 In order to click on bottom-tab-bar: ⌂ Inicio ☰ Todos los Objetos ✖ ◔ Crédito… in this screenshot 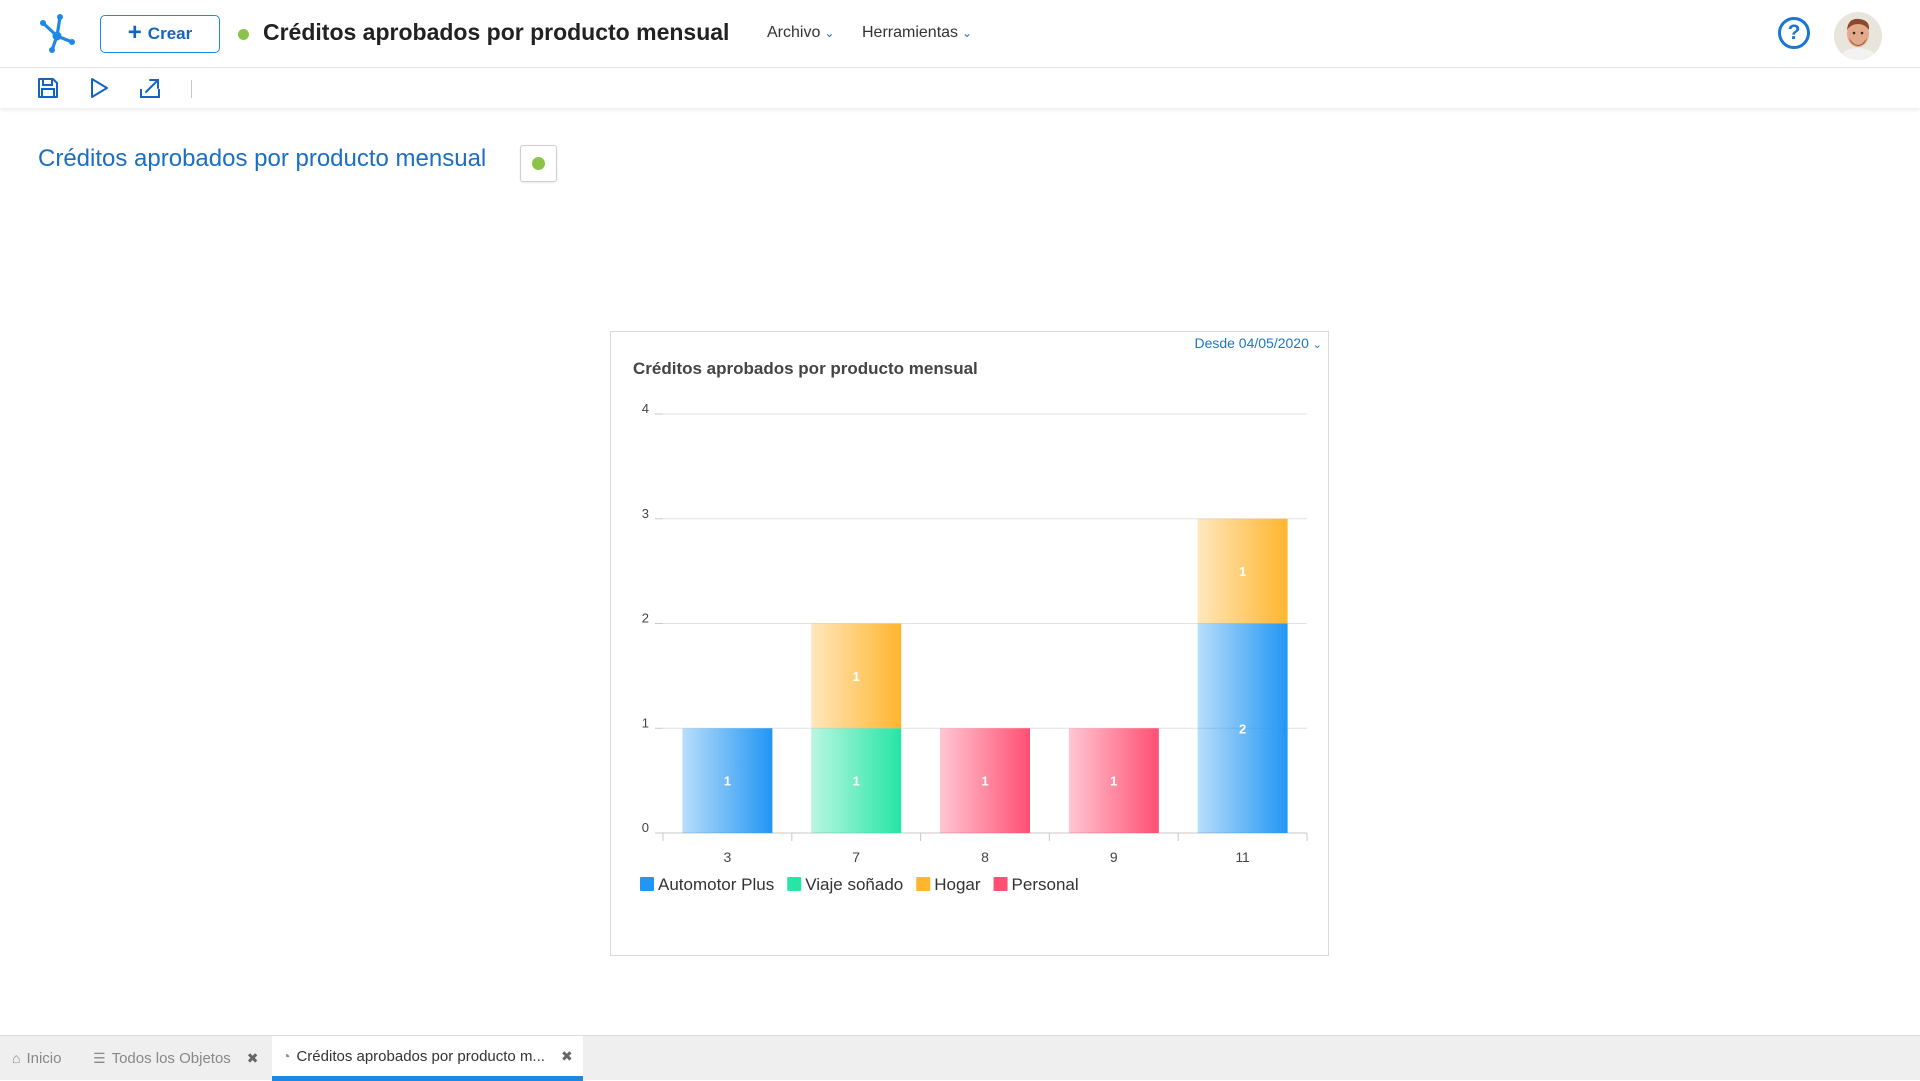, I will do `click(960, 1058)`.